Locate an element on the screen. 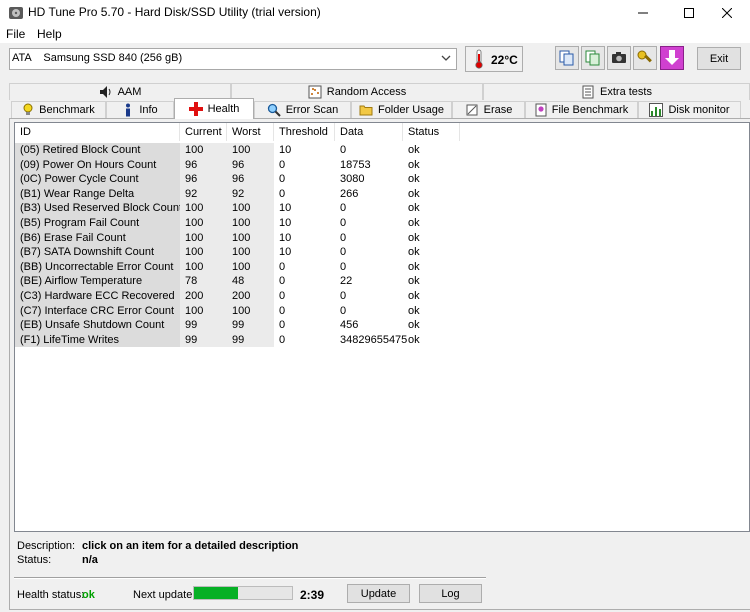 This screenshot has width=750, height=612. column-header-data: Data is located at coordinates (369, 132).